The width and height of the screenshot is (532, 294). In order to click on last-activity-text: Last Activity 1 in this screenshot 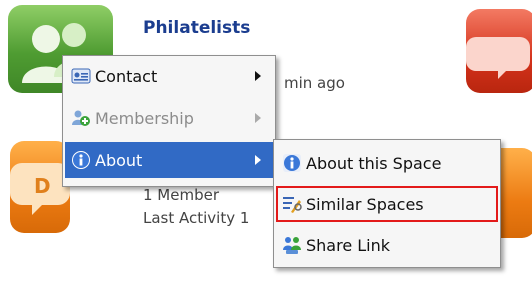, I will do `click(196, 218)`.